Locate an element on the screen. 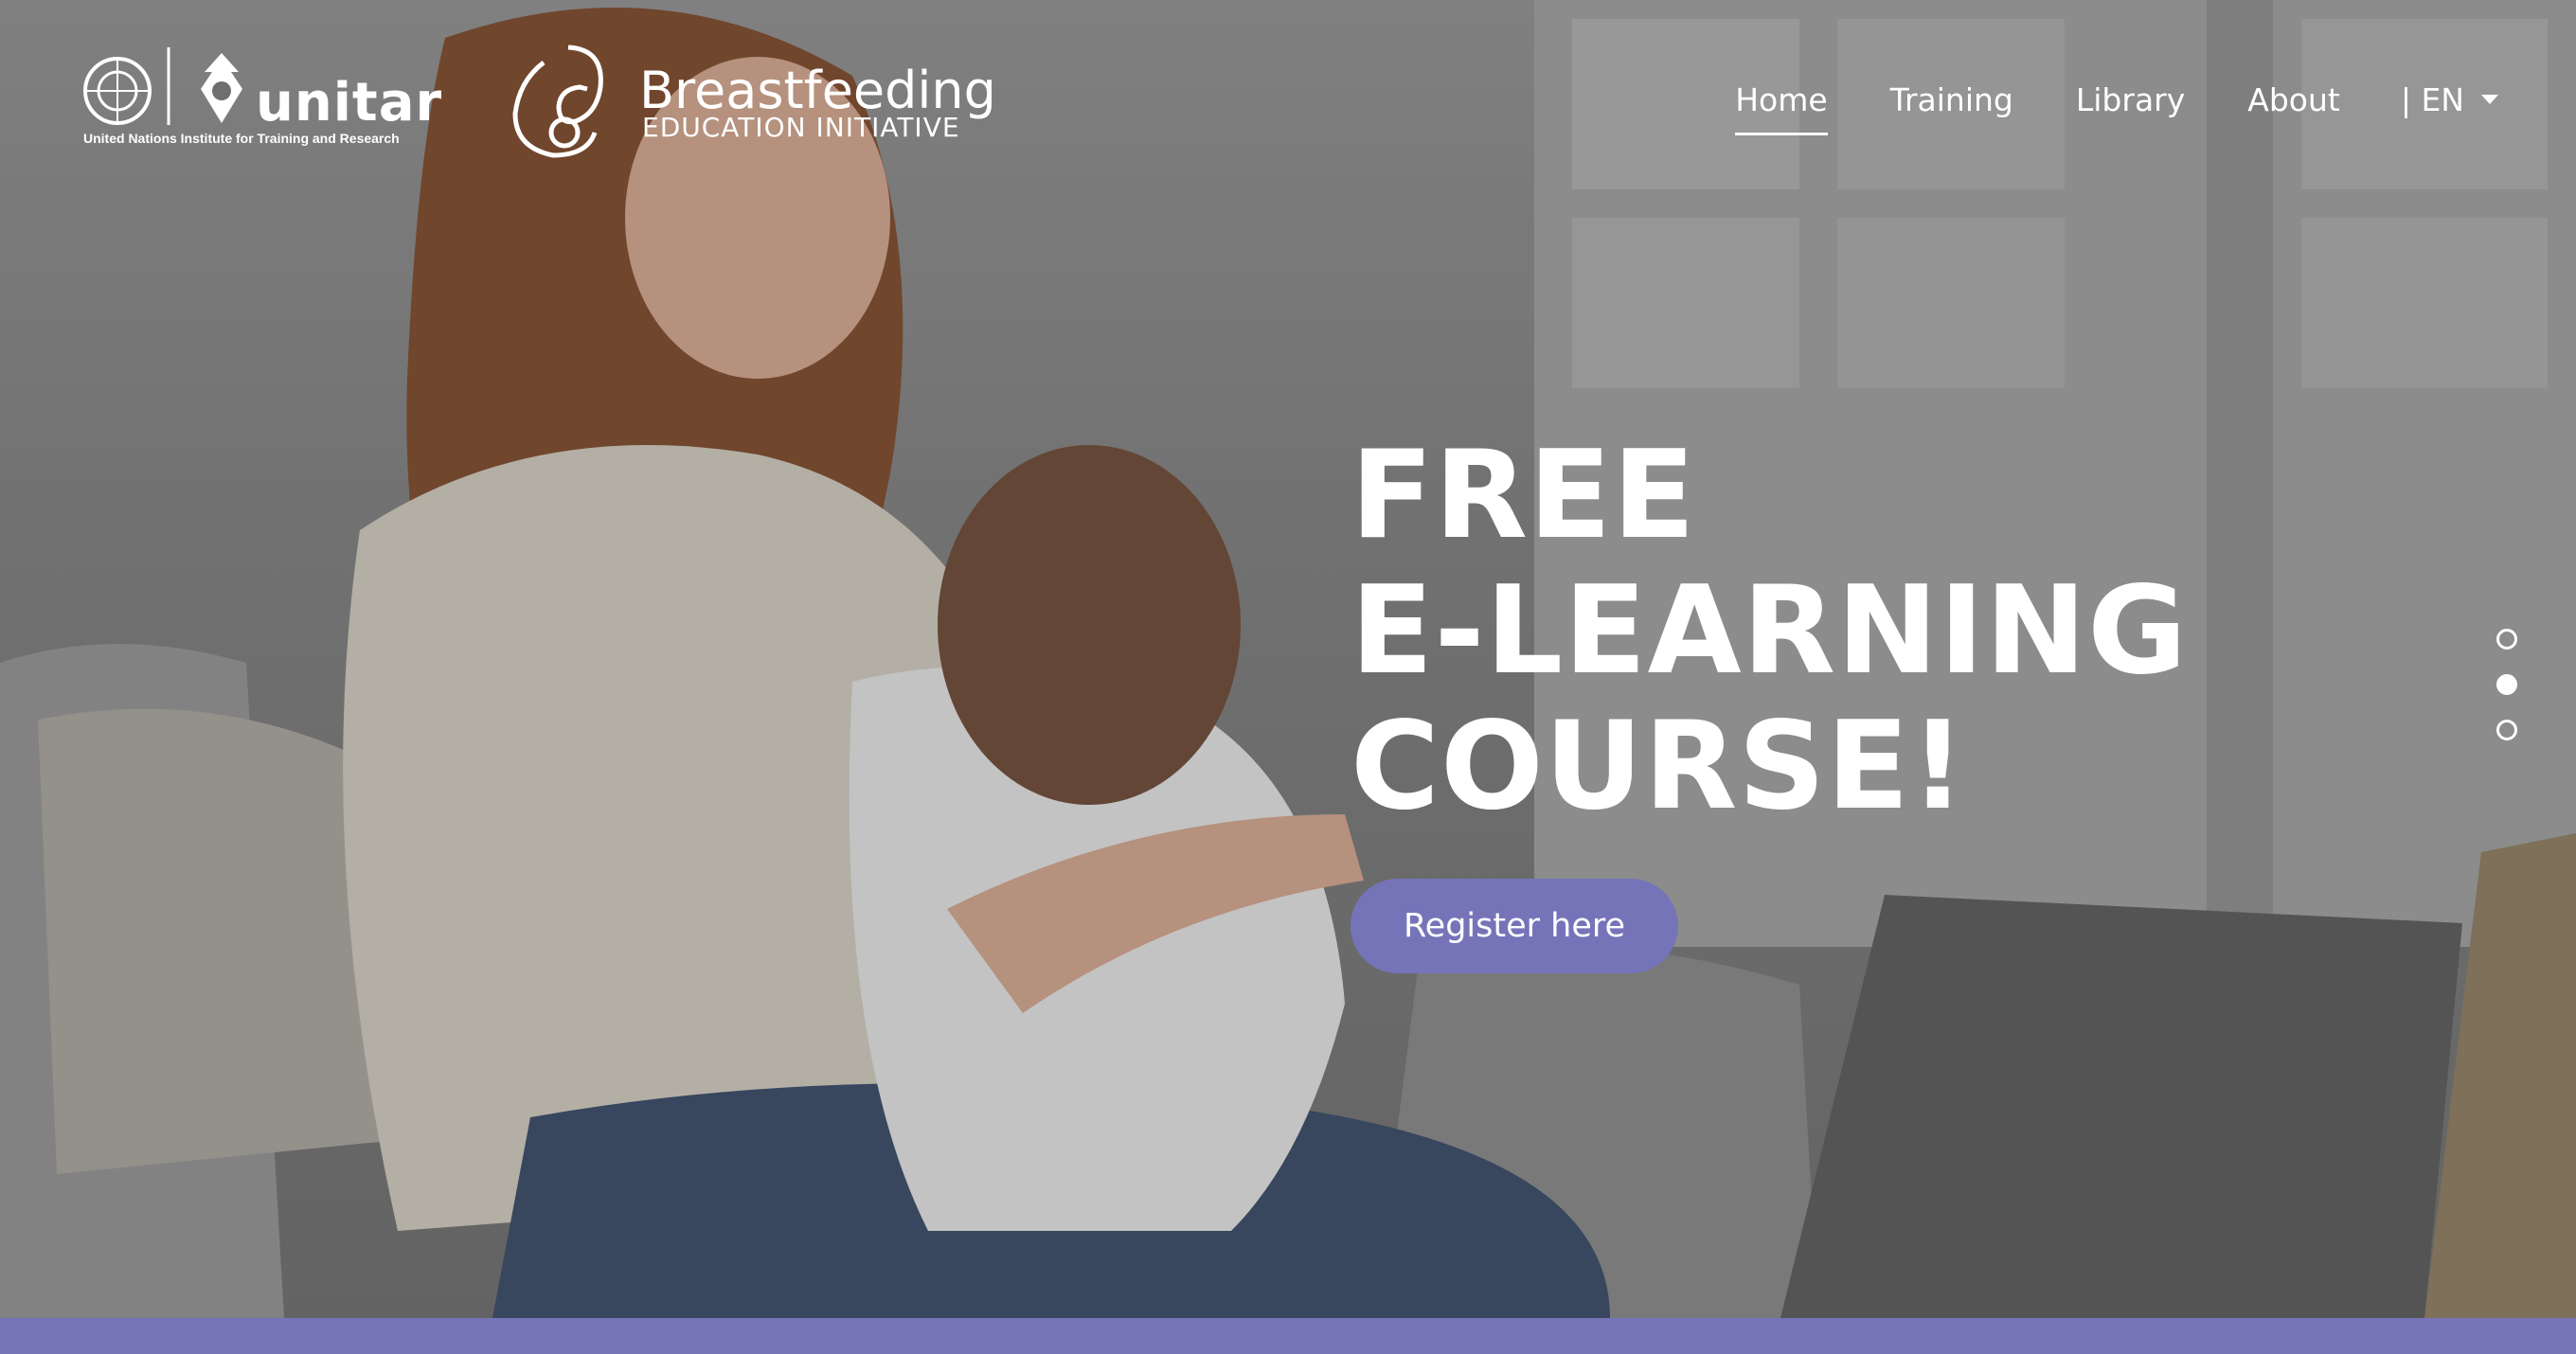 This screenshot has width=2576, height=1354. initiative-subtitle: EDUCATION INITIATIVE is located at coordinates (801, 127).